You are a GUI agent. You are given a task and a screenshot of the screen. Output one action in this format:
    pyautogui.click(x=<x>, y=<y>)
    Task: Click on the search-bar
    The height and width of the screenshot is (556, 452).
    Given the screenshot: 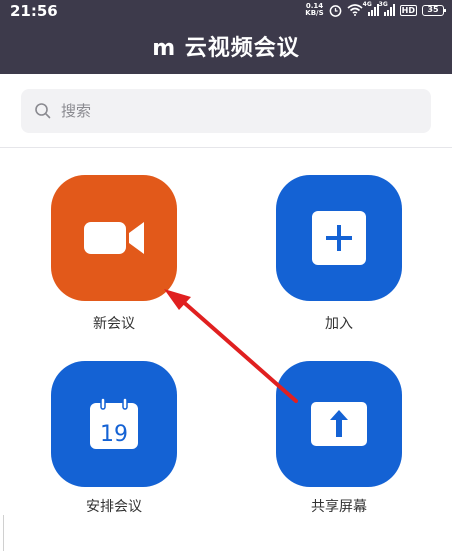 What is the action you would take?
    pyautogui.click(x=226, y=111)
    